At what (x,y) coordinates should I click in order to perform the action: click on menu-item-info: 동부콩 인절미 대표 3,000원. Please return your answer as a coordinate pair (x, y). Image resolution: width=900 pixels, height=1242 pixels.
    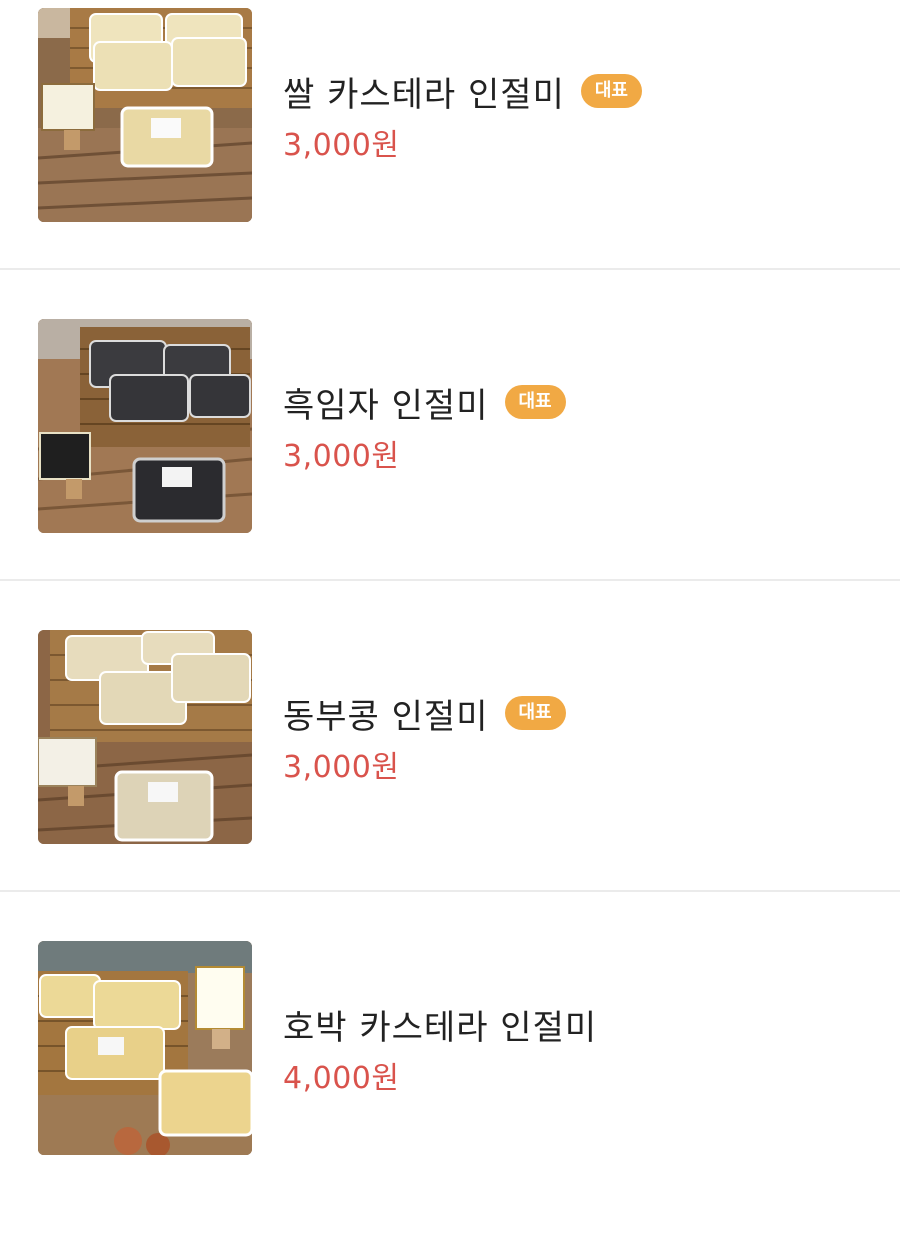
    Looking at the image, I should click on (583, 737).